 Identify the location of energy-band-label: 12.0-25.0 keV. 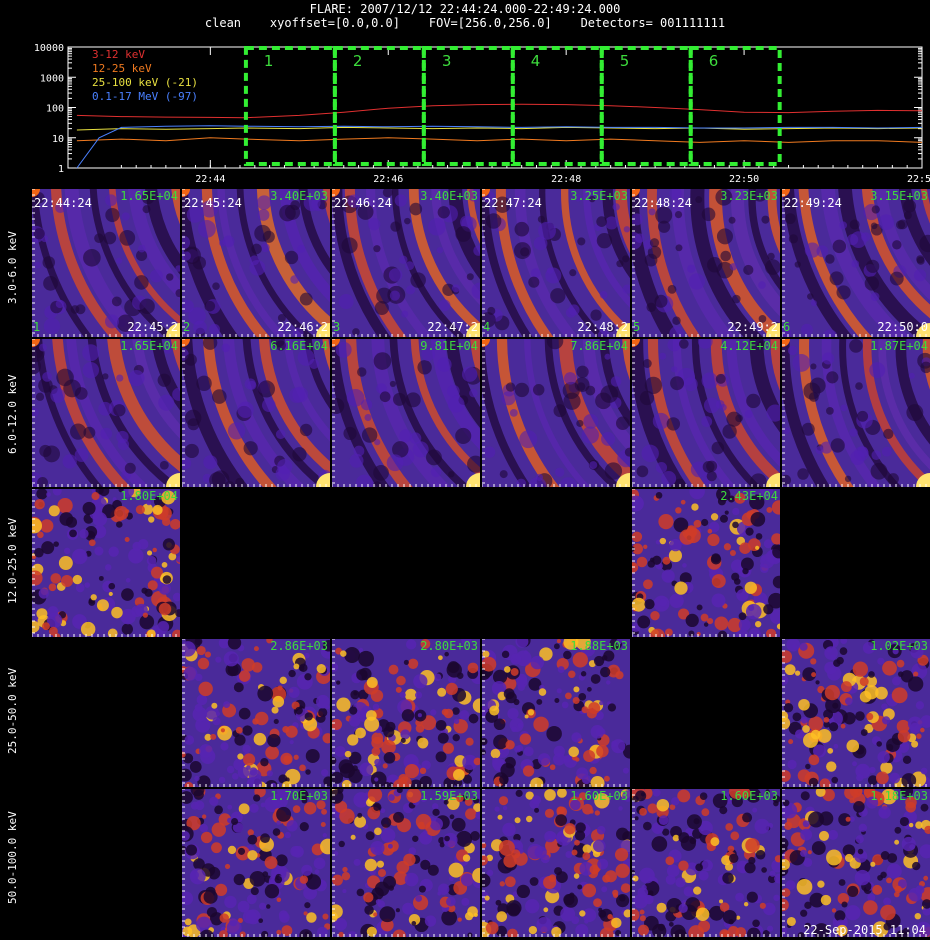
(12, 560).